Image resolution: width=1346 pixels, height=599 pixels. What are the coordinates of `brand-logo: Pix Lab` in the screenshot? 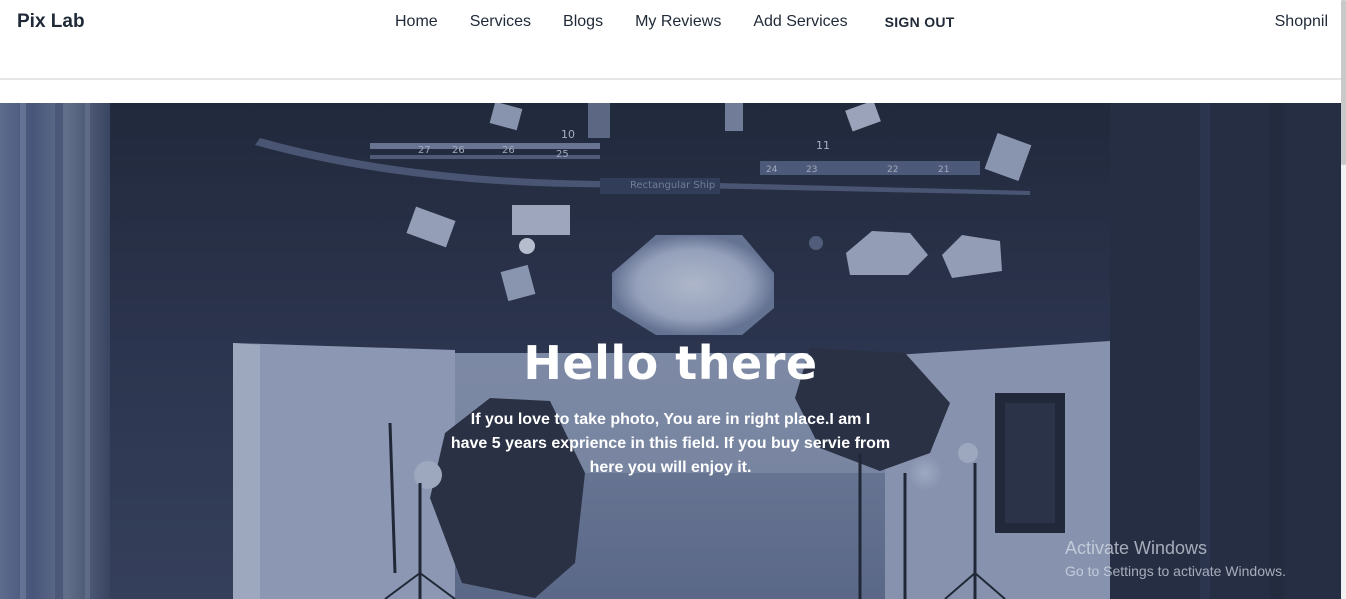 It's located at (51, 22).